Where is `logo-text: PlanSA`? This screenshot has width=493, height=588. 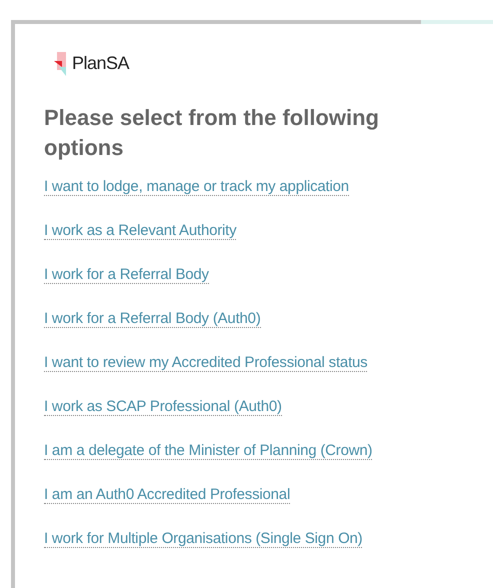
logo-text: PlanSA is located at coordinates (101, 63).